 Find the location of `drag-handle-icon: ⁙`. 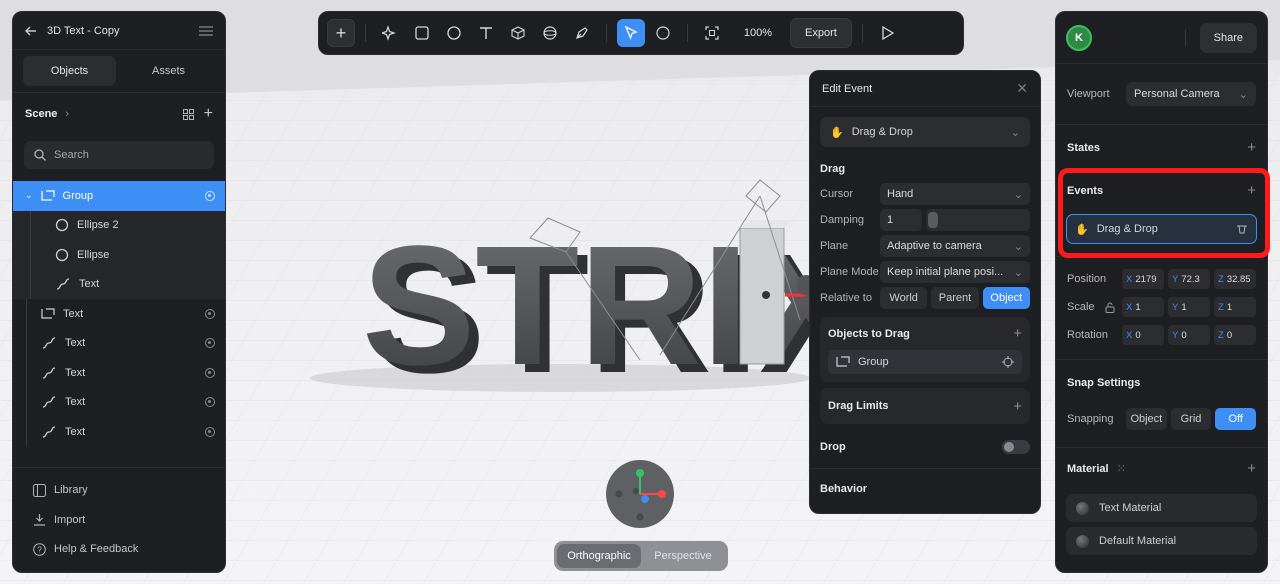

drag-handle-icon: ⁙ is located at coordinates (1121, 468).